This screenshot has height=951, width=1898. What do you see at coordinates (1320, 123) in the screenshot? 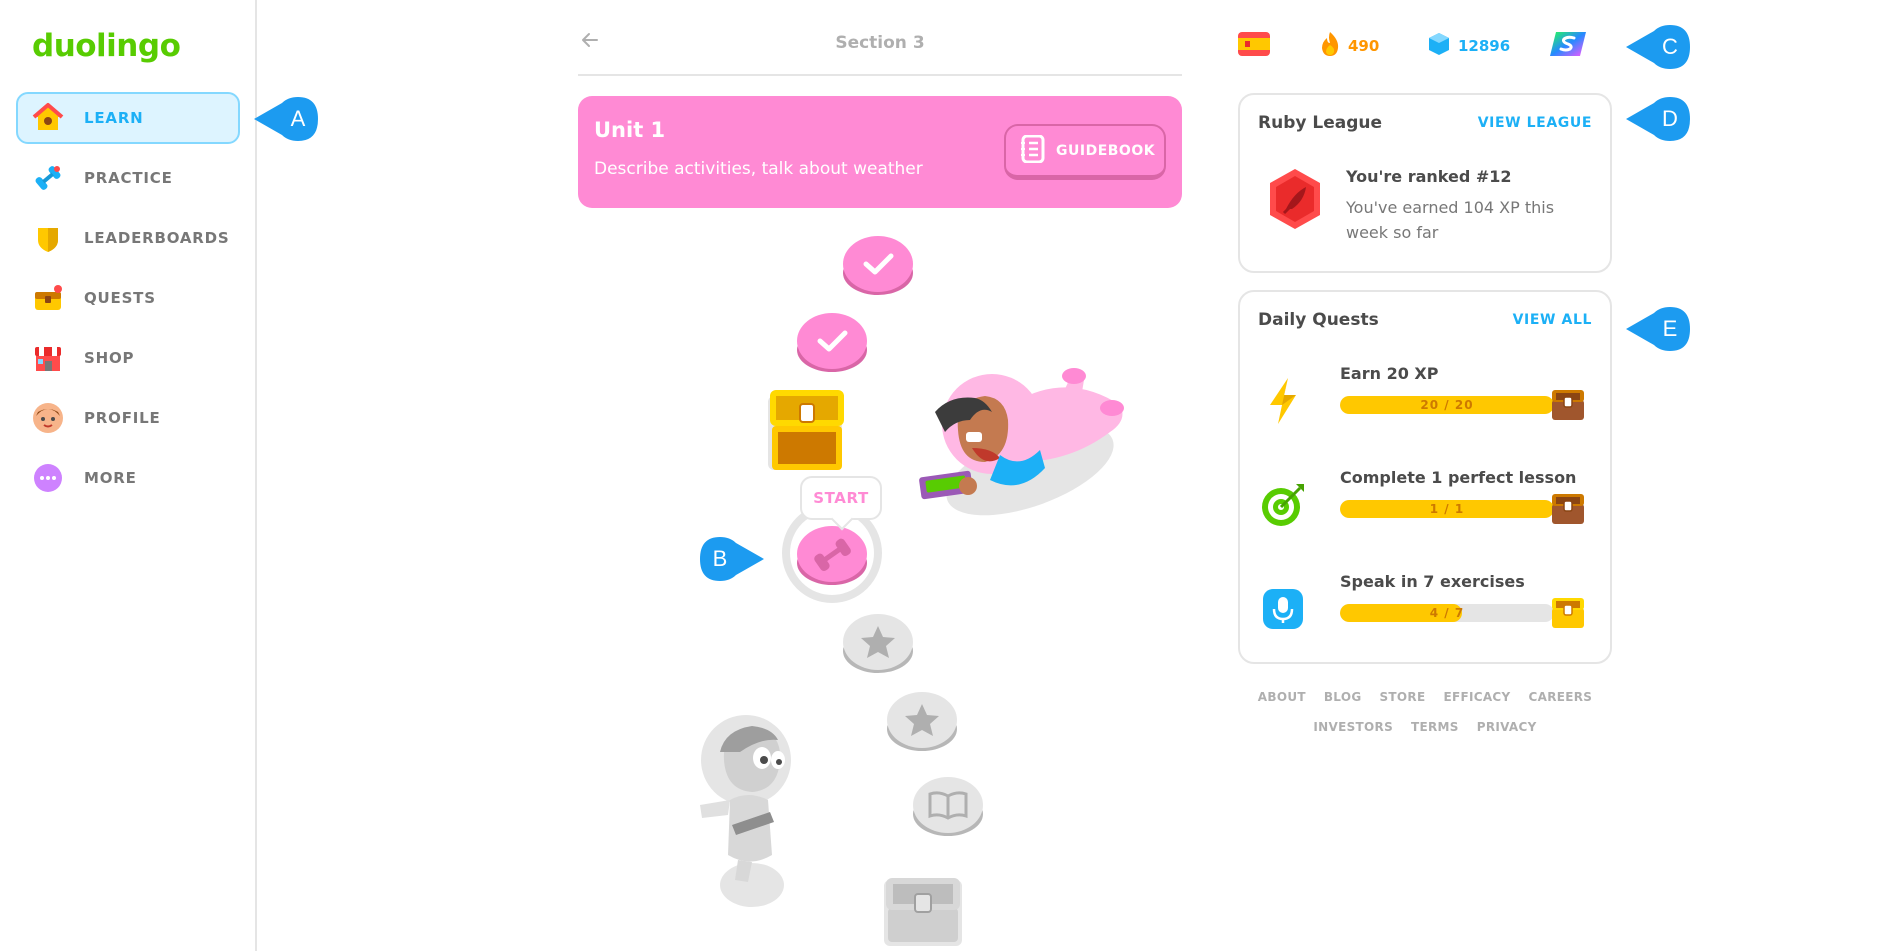
I see `league-title: Ruby League` at bounding box center [1320, 123].